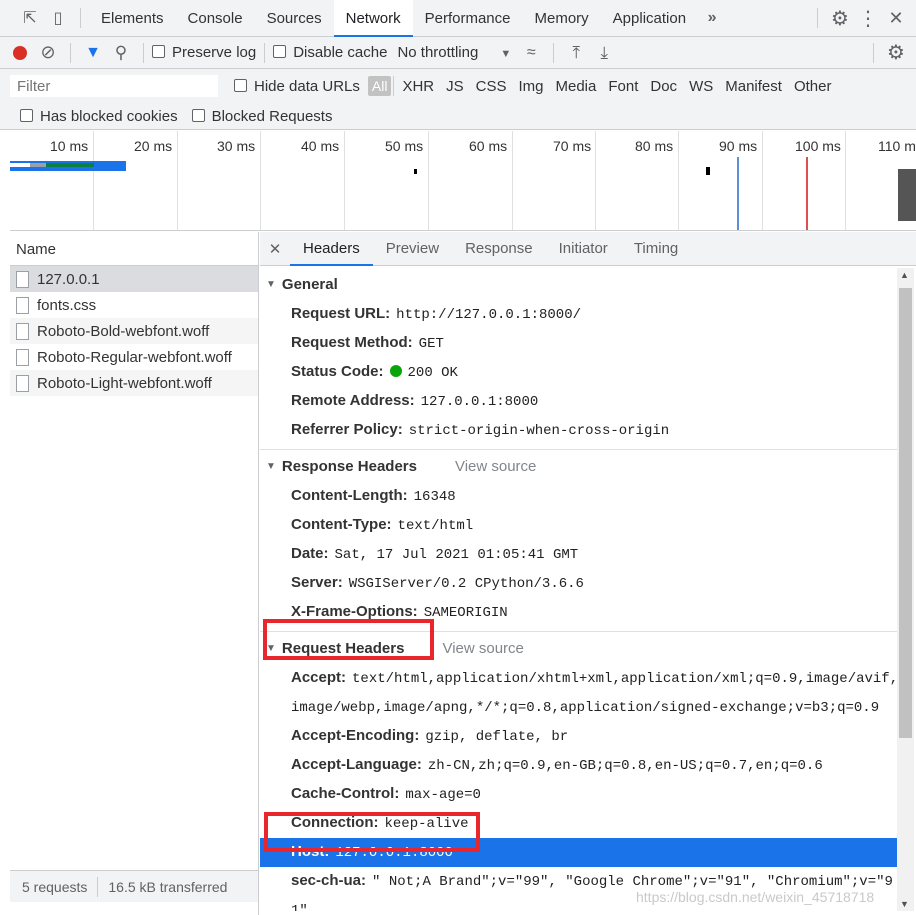 Image resolution: width=916 pixels, height=915 pixels. Describe the element at coordinates (701, 86) in the screenshot. I see `filter-type-ws: WS` at that location.